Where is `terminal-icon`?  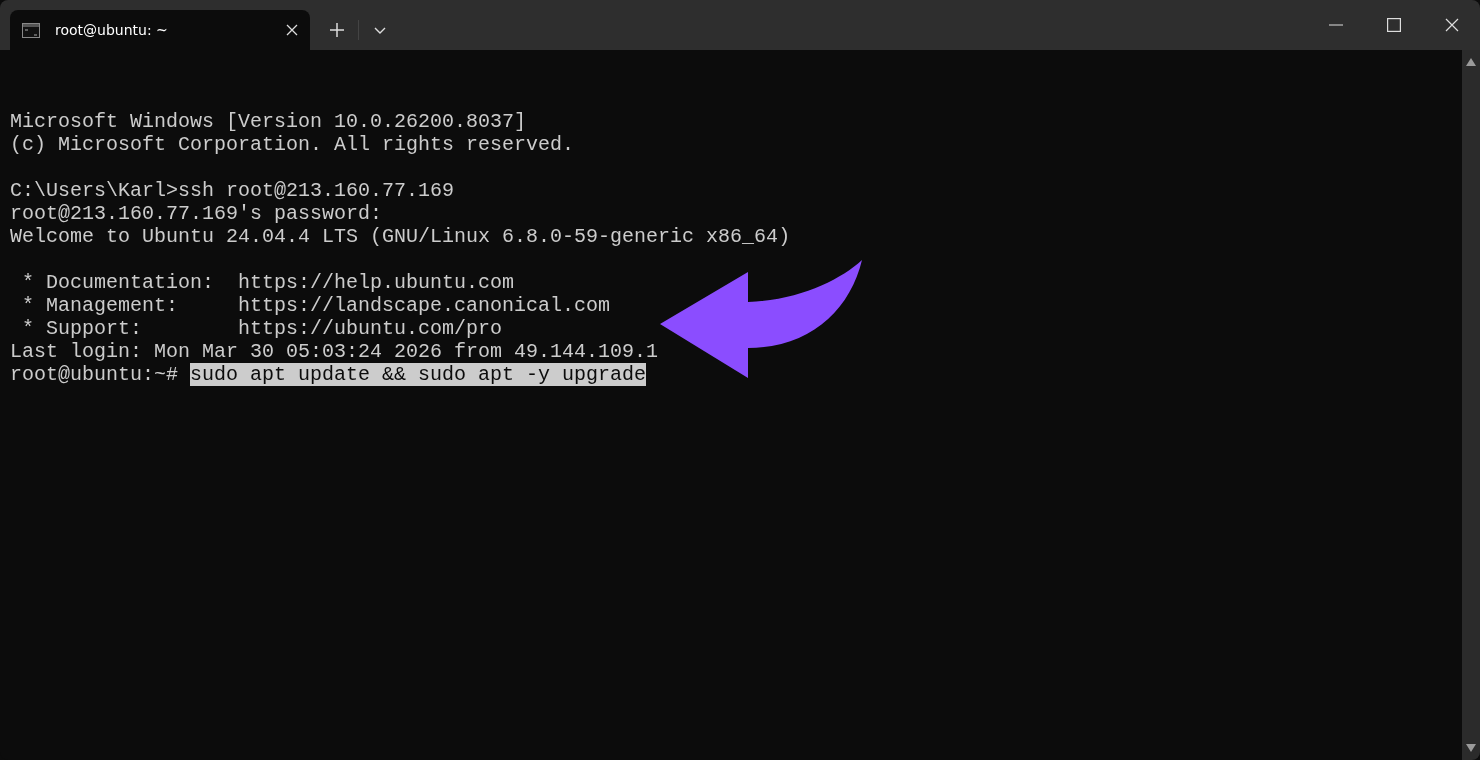 terminal-icon is located at coordinates (31, 30).